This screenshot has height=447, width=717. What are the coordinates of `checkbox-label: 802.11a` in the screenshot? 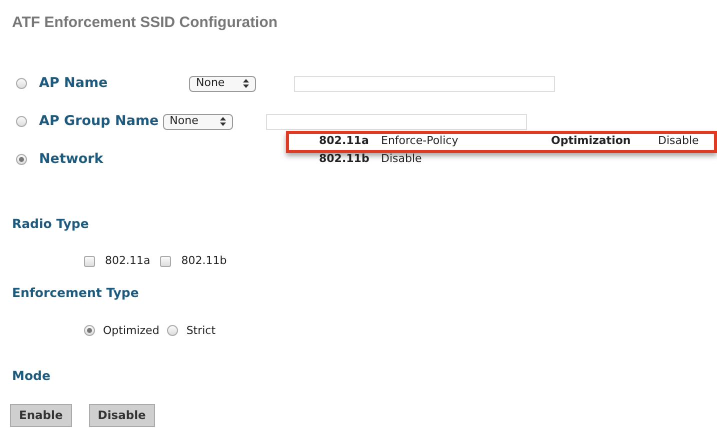 It's located at (127, 261).